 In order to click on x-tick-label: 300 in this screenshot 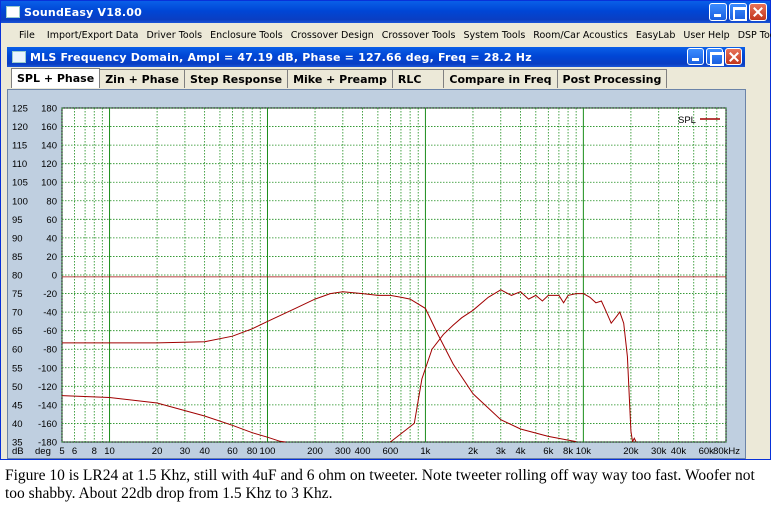, I will do `click(343, 451)`.